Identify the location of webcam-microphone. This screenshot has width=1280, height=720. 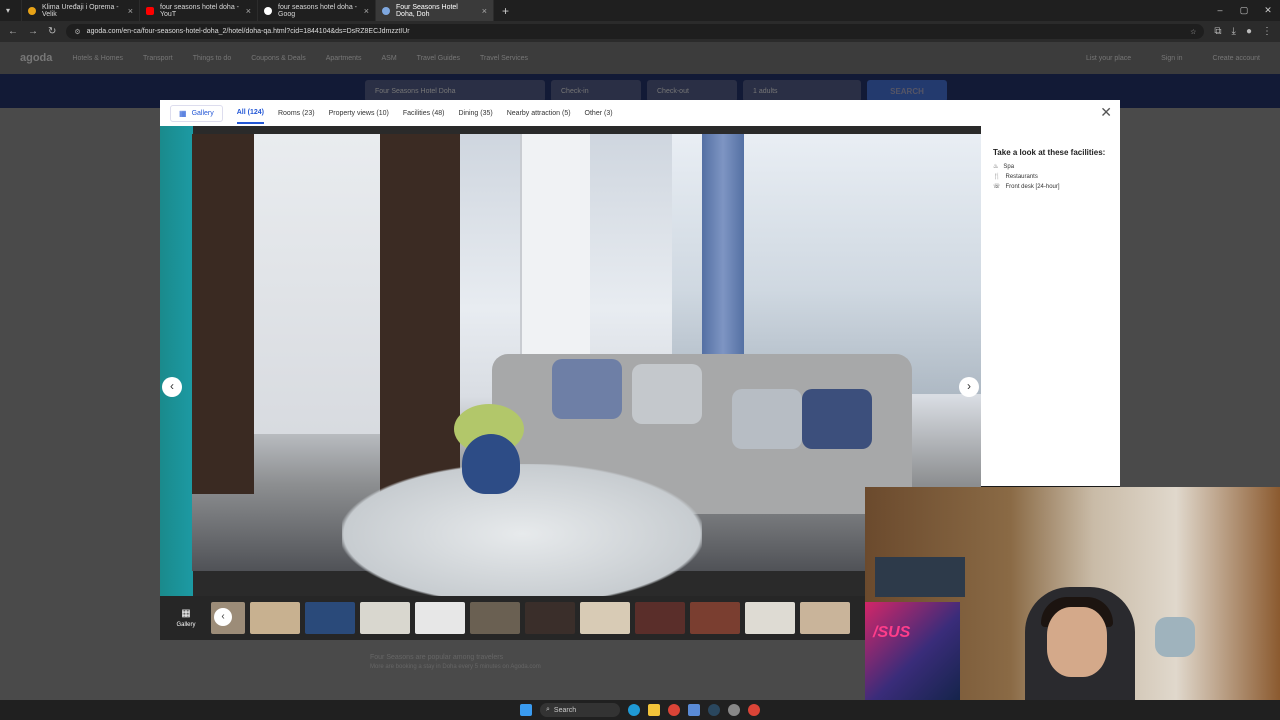
(1175, 637).